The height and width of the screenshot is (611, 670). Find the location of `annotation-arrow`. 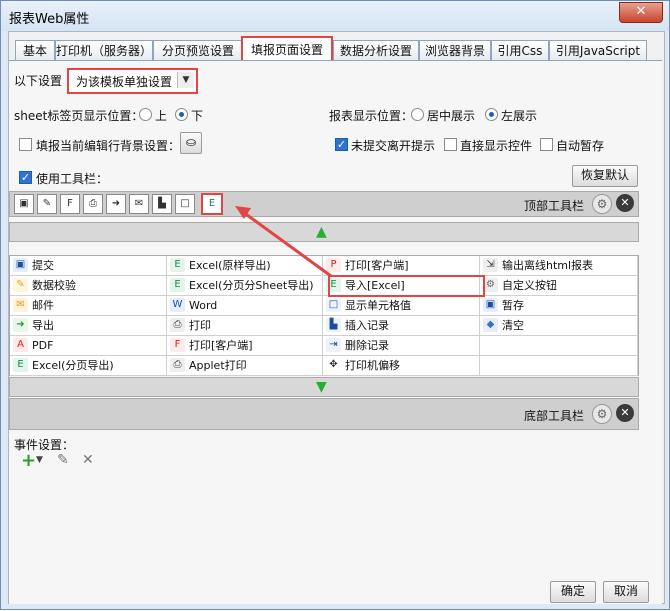

annotation-arrow is located at coordinates (283, 242).